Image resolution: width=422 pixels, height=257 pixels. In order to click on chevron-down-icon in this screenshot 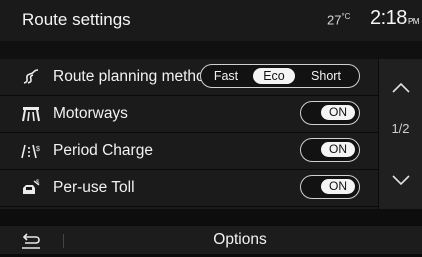, I will do `click(401, 180)`.